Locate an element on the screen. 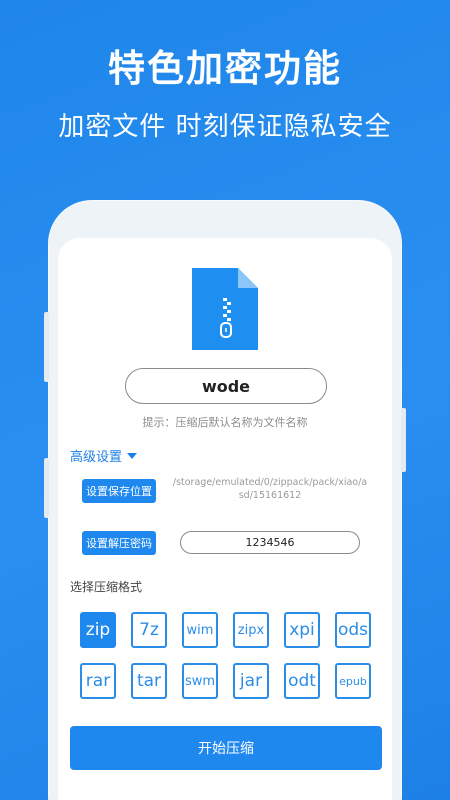 This screenshot has height=800, width=450. format-option-zip: zip is located at coordinates (98, 630).